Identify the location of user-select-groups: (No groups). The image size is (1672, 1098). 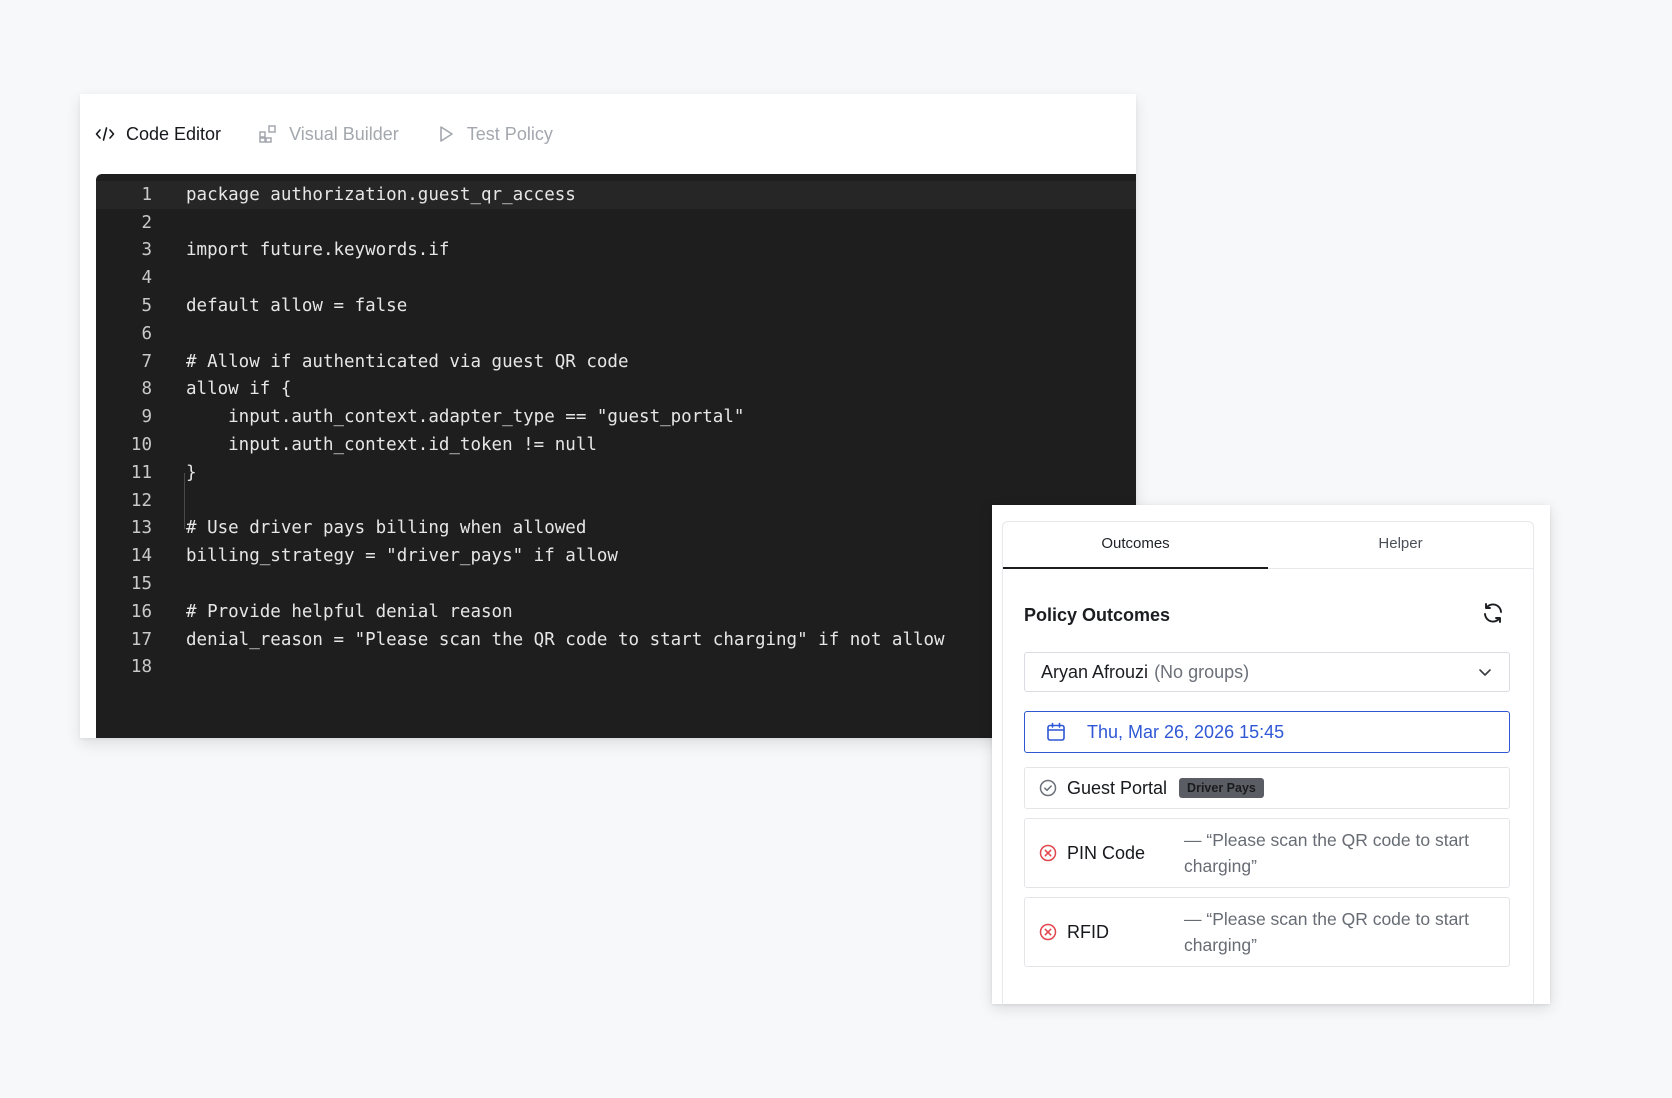
(1202, 671).